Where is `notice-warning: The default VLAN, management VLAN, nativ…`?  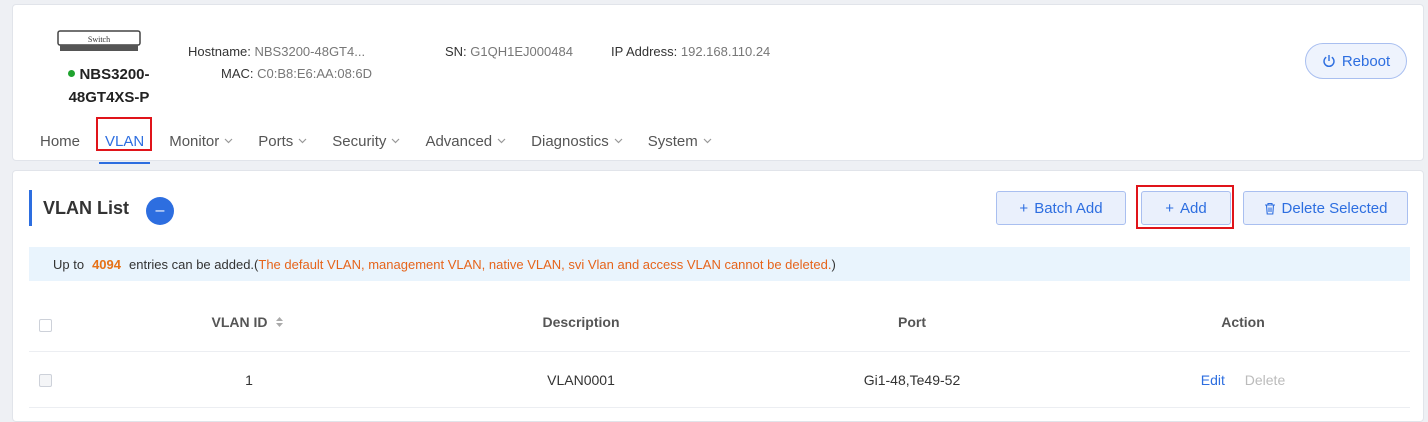
notice-warning: The default VLAN, management VLAN, nativ… is located at coordinates (545, 264).